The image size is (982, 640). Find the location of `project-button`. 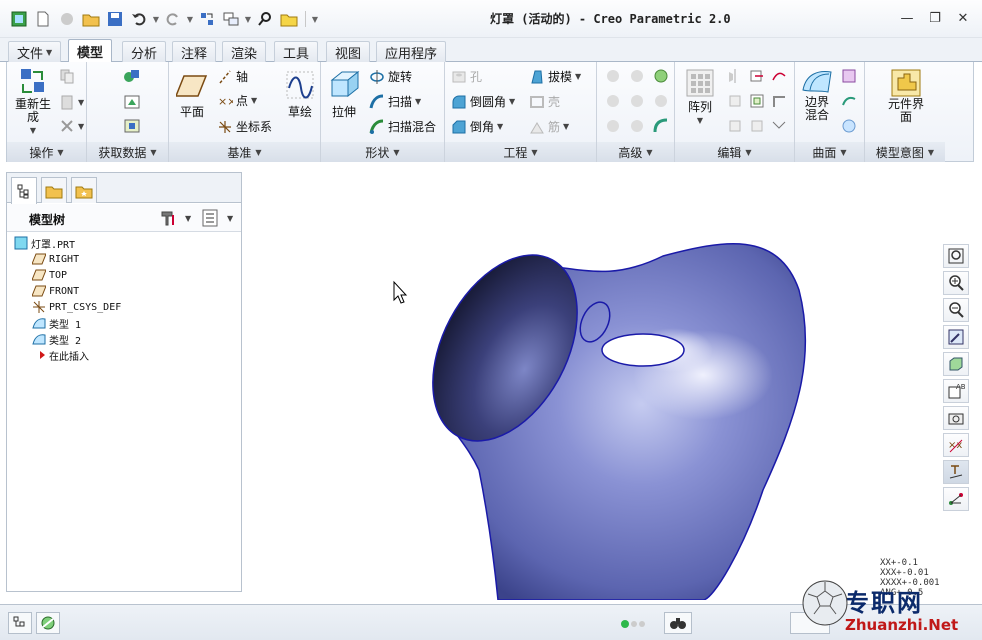

project-button is located at coordinates (779, 126).